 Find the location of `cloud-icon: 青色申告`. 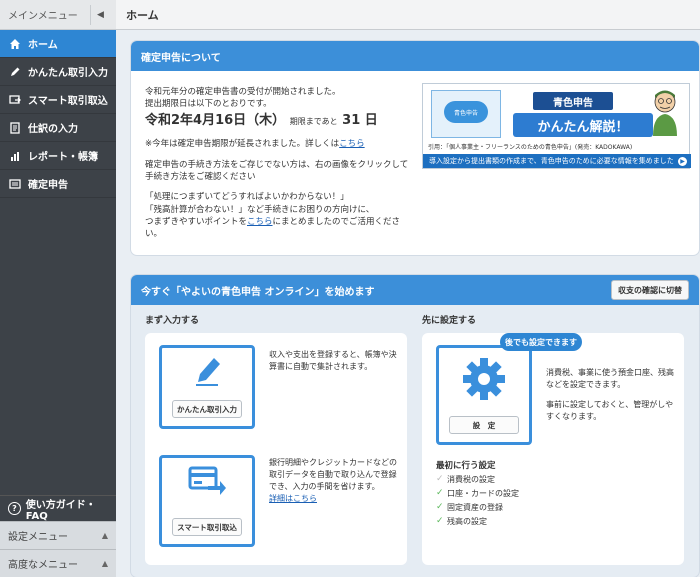

cloud-icon: 青色申告 is located at coordinates (466, 112).